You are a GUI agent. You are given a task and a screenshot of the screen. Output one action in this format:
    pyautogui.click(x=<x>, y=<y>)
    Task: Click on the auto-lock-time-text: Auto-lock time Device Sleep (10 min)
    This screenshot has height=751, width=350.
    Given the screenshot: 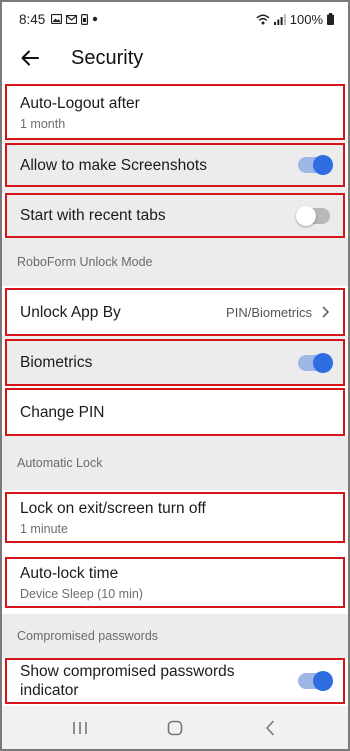 What is the action you would take?
    pyautogui.click(x=81, y=582)
    